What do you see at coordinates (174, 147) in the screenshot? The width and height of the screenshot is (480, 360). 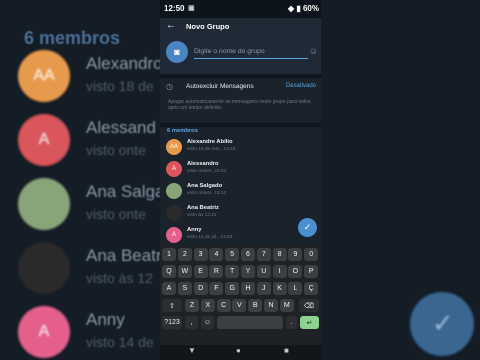 I see `avatar: AA` at bounding box center [174, 147].